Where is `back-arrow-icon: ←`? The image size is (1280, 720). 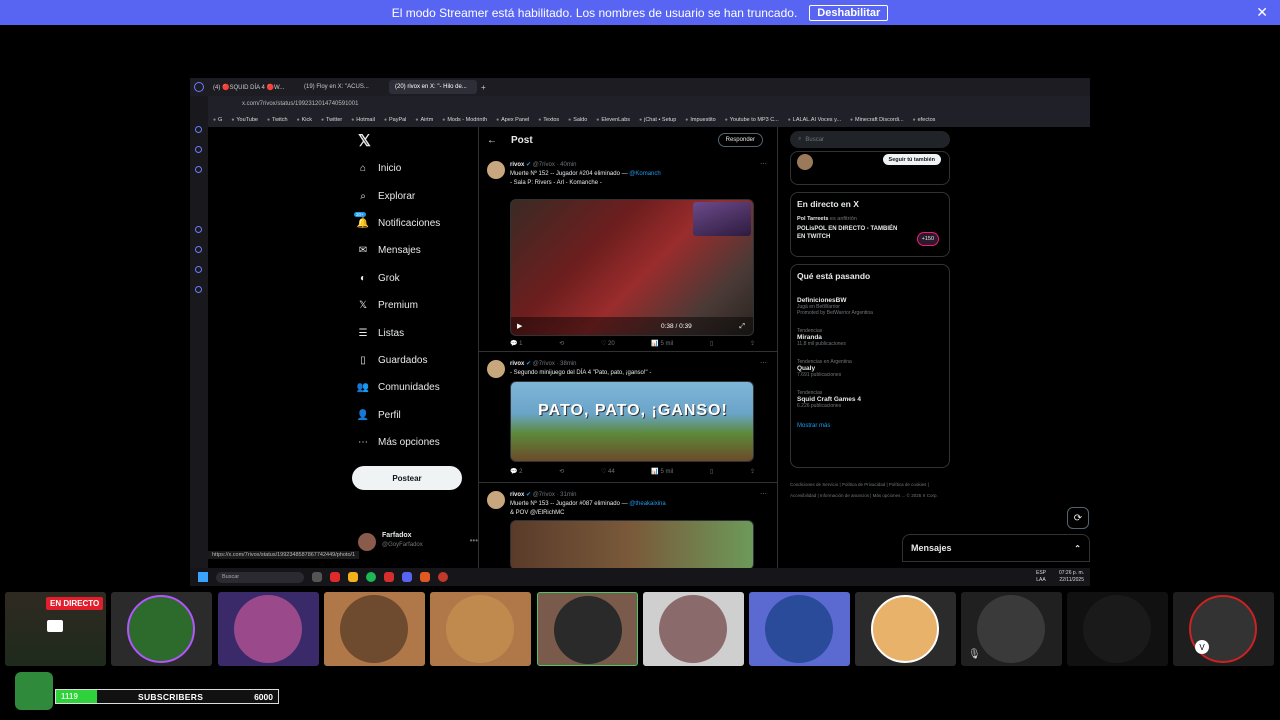 back-arrow-icon: ← is located at coordinates (492, 140).